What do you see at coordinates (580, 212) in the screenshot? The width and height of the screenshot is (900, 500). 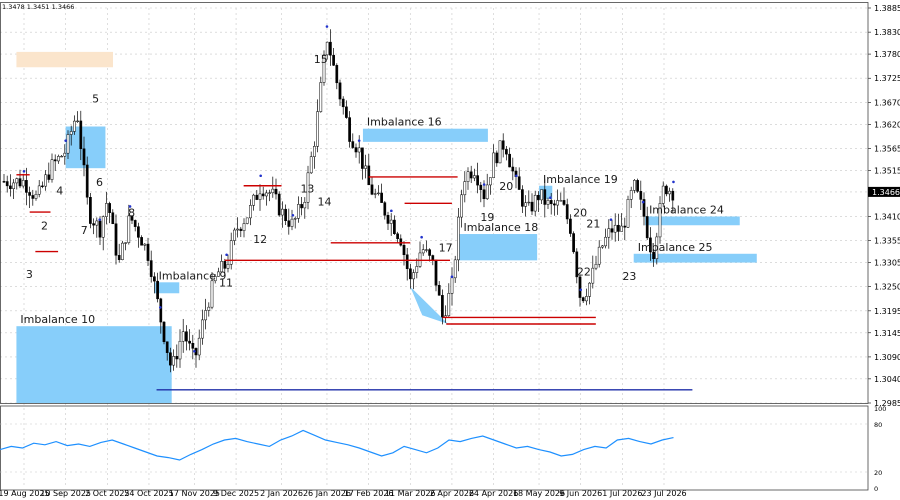 I see `wave-label: 20` at bounding box center [580, 212].